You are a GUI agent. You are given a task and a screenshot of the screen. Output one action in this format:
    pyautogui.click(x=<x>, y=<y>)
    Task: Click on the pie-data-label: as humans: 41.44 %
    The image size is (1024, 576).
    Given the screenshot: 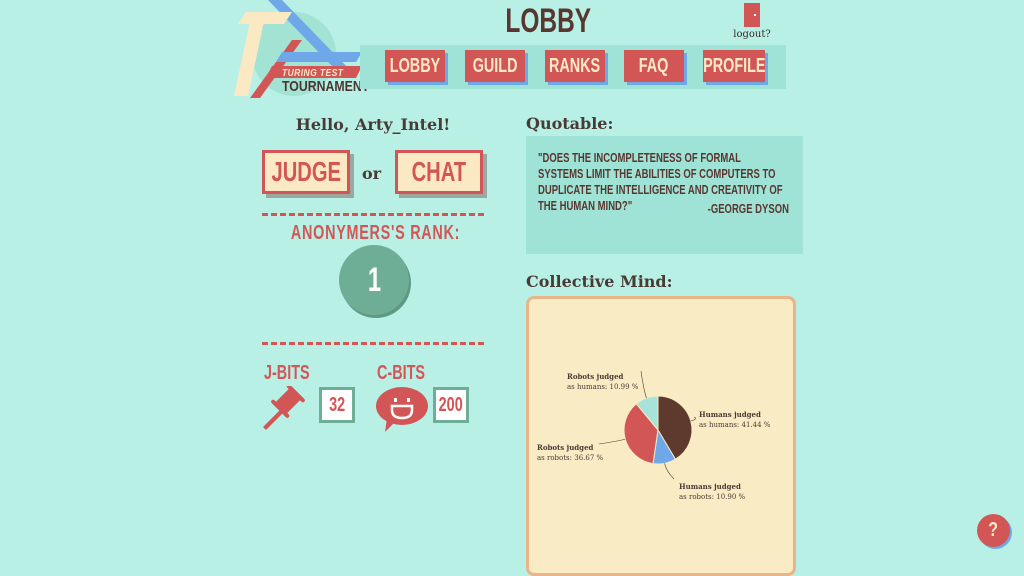 What is the action you would take?
    pyautogui.click(x=735, y=425)
    